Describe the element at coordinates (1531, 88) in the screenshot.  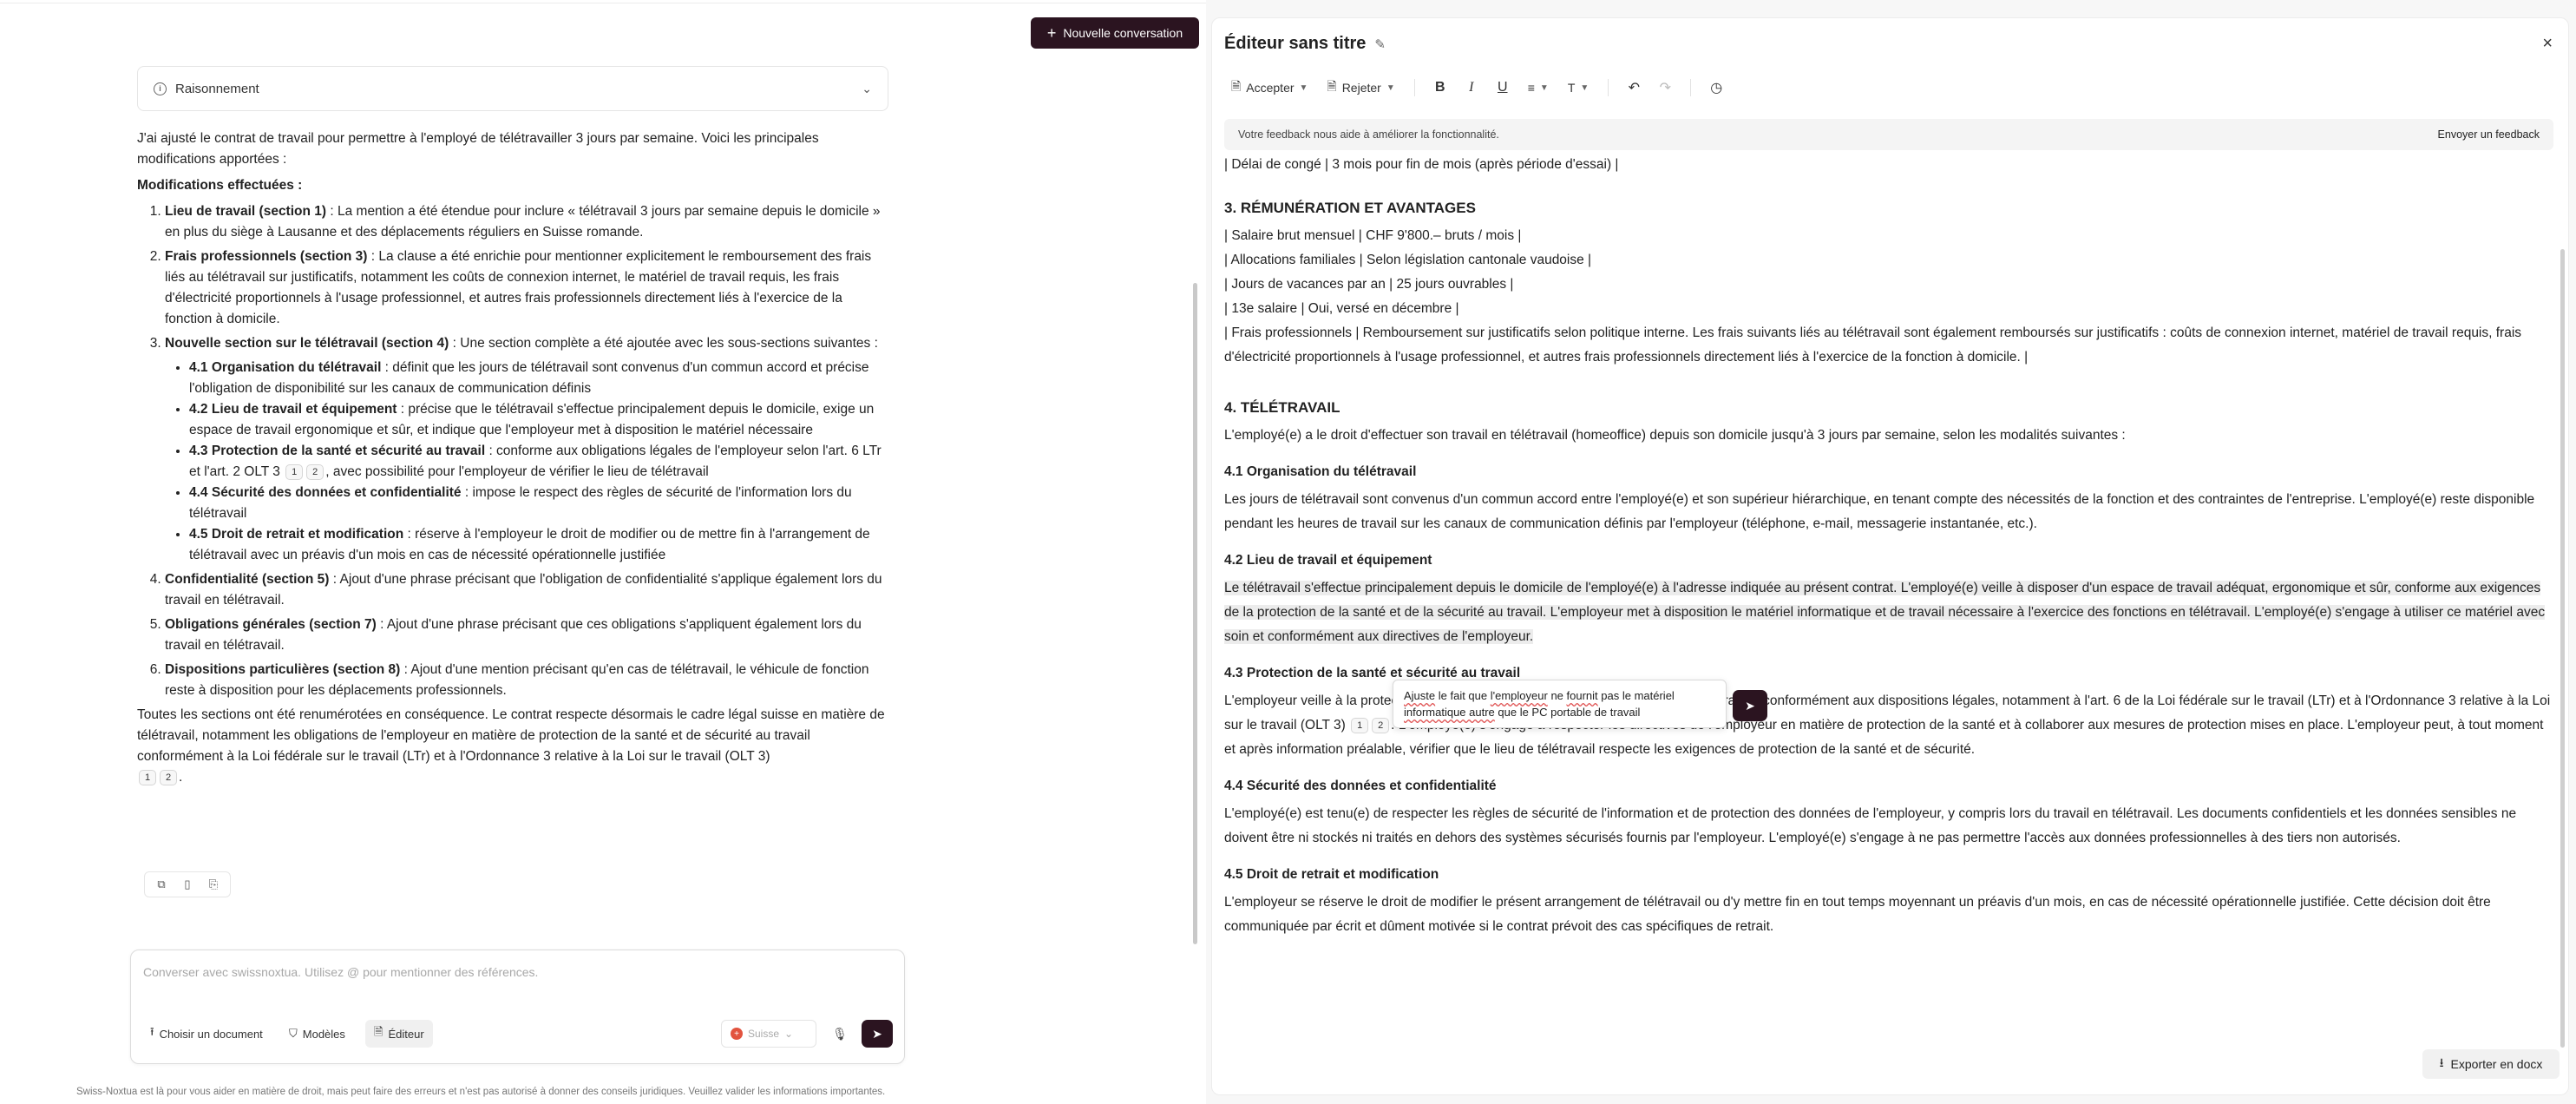
I see `align-left-icon: ≡` at that location.